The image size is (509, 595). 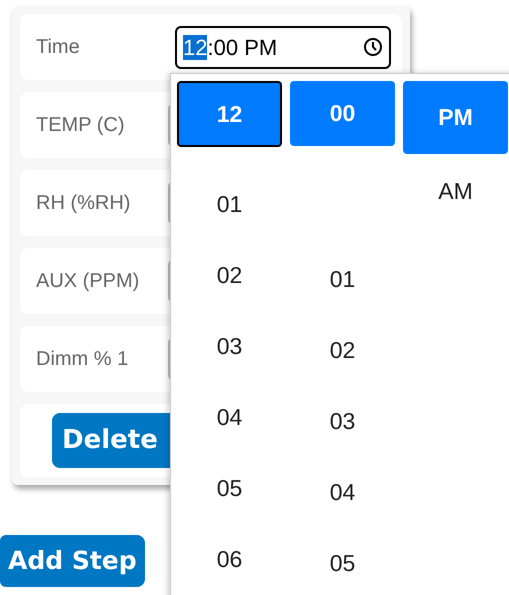 I want to click on time-option: 00, so click(x=342, y=113).